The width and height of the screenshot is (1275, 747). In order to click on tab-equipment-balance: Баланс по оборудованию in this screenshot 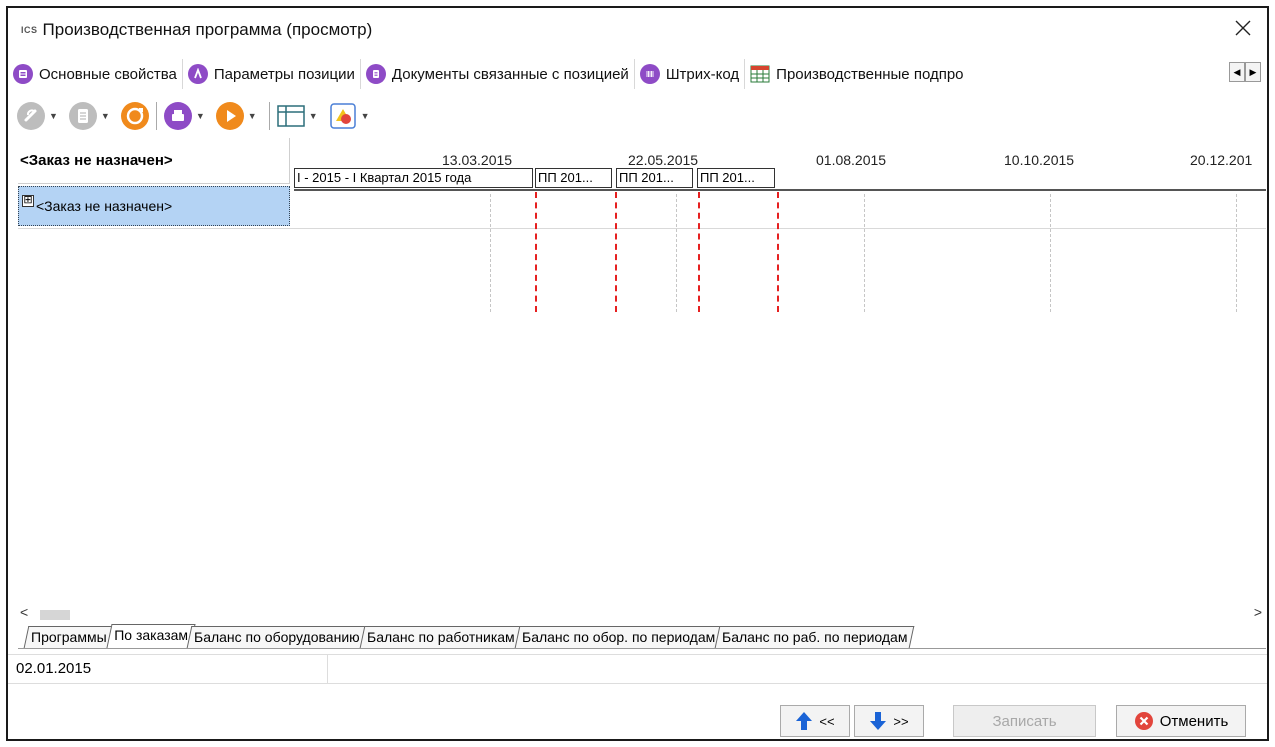, I will do `click(277, 637)`.